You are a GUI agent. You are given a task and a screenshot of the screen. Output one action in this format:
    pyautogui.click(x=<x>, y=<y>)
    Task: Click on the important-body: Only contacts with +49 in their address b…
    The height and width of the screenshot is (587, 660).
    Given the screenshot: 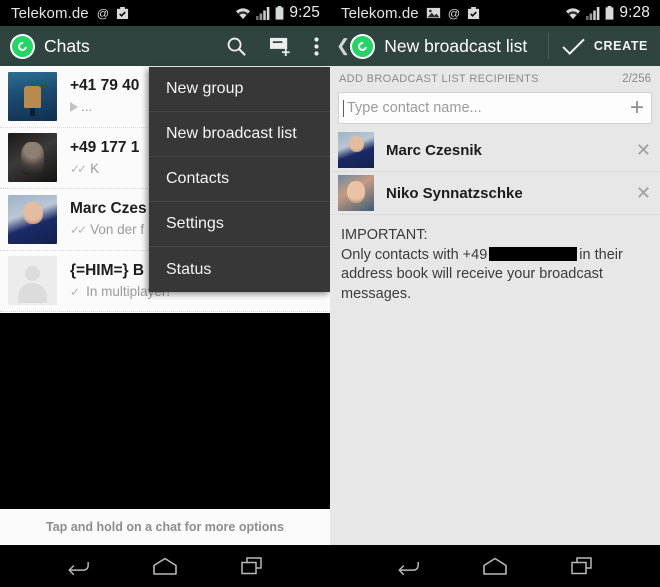 What is the action you would take?
    pyautogui.click(x=495, y=275)
    